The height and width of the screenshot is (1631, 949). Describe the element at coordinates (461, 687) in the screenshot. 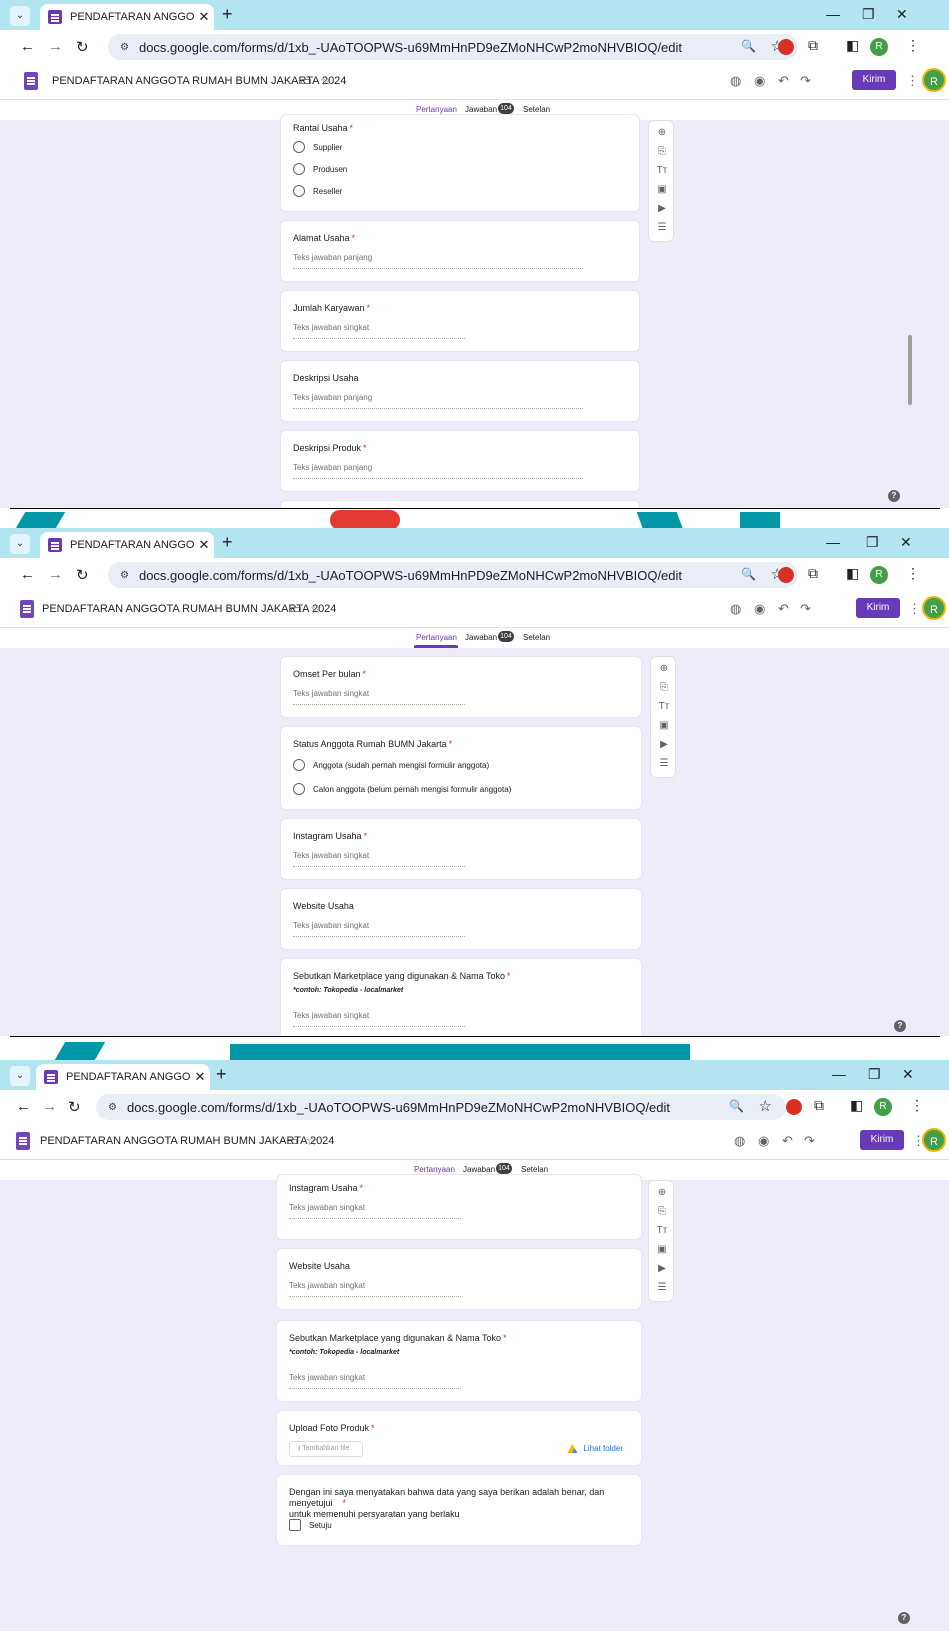

I see `question-card: Omset Per bulan * Teks jawaban singkat` at that location.